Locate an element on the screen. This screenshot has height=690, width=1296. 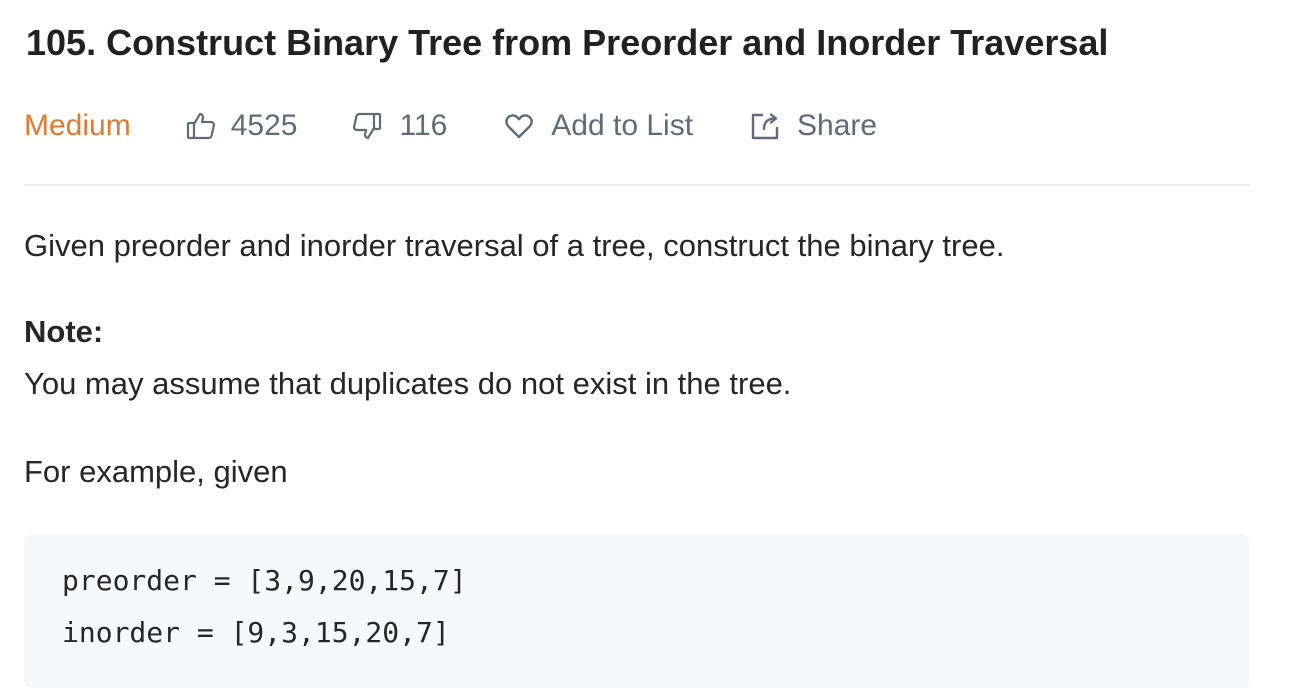
dislike-button: 116 is located at coordinates (399, 126).